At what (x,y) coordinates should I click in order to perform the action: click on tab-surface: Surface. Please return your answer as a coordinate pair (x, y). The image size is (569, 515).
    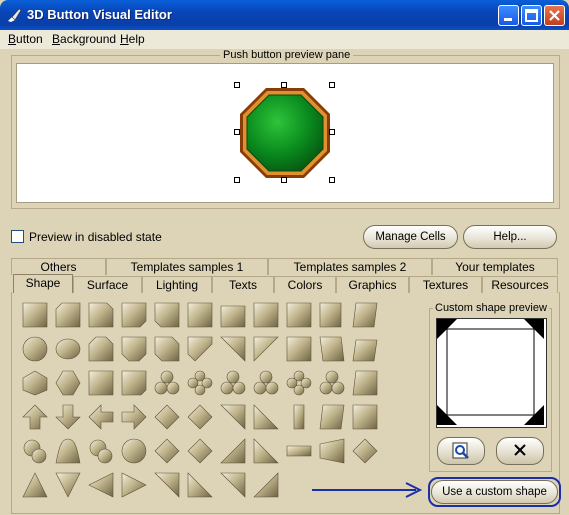
    Looking at the image, I should click on (107, 284).